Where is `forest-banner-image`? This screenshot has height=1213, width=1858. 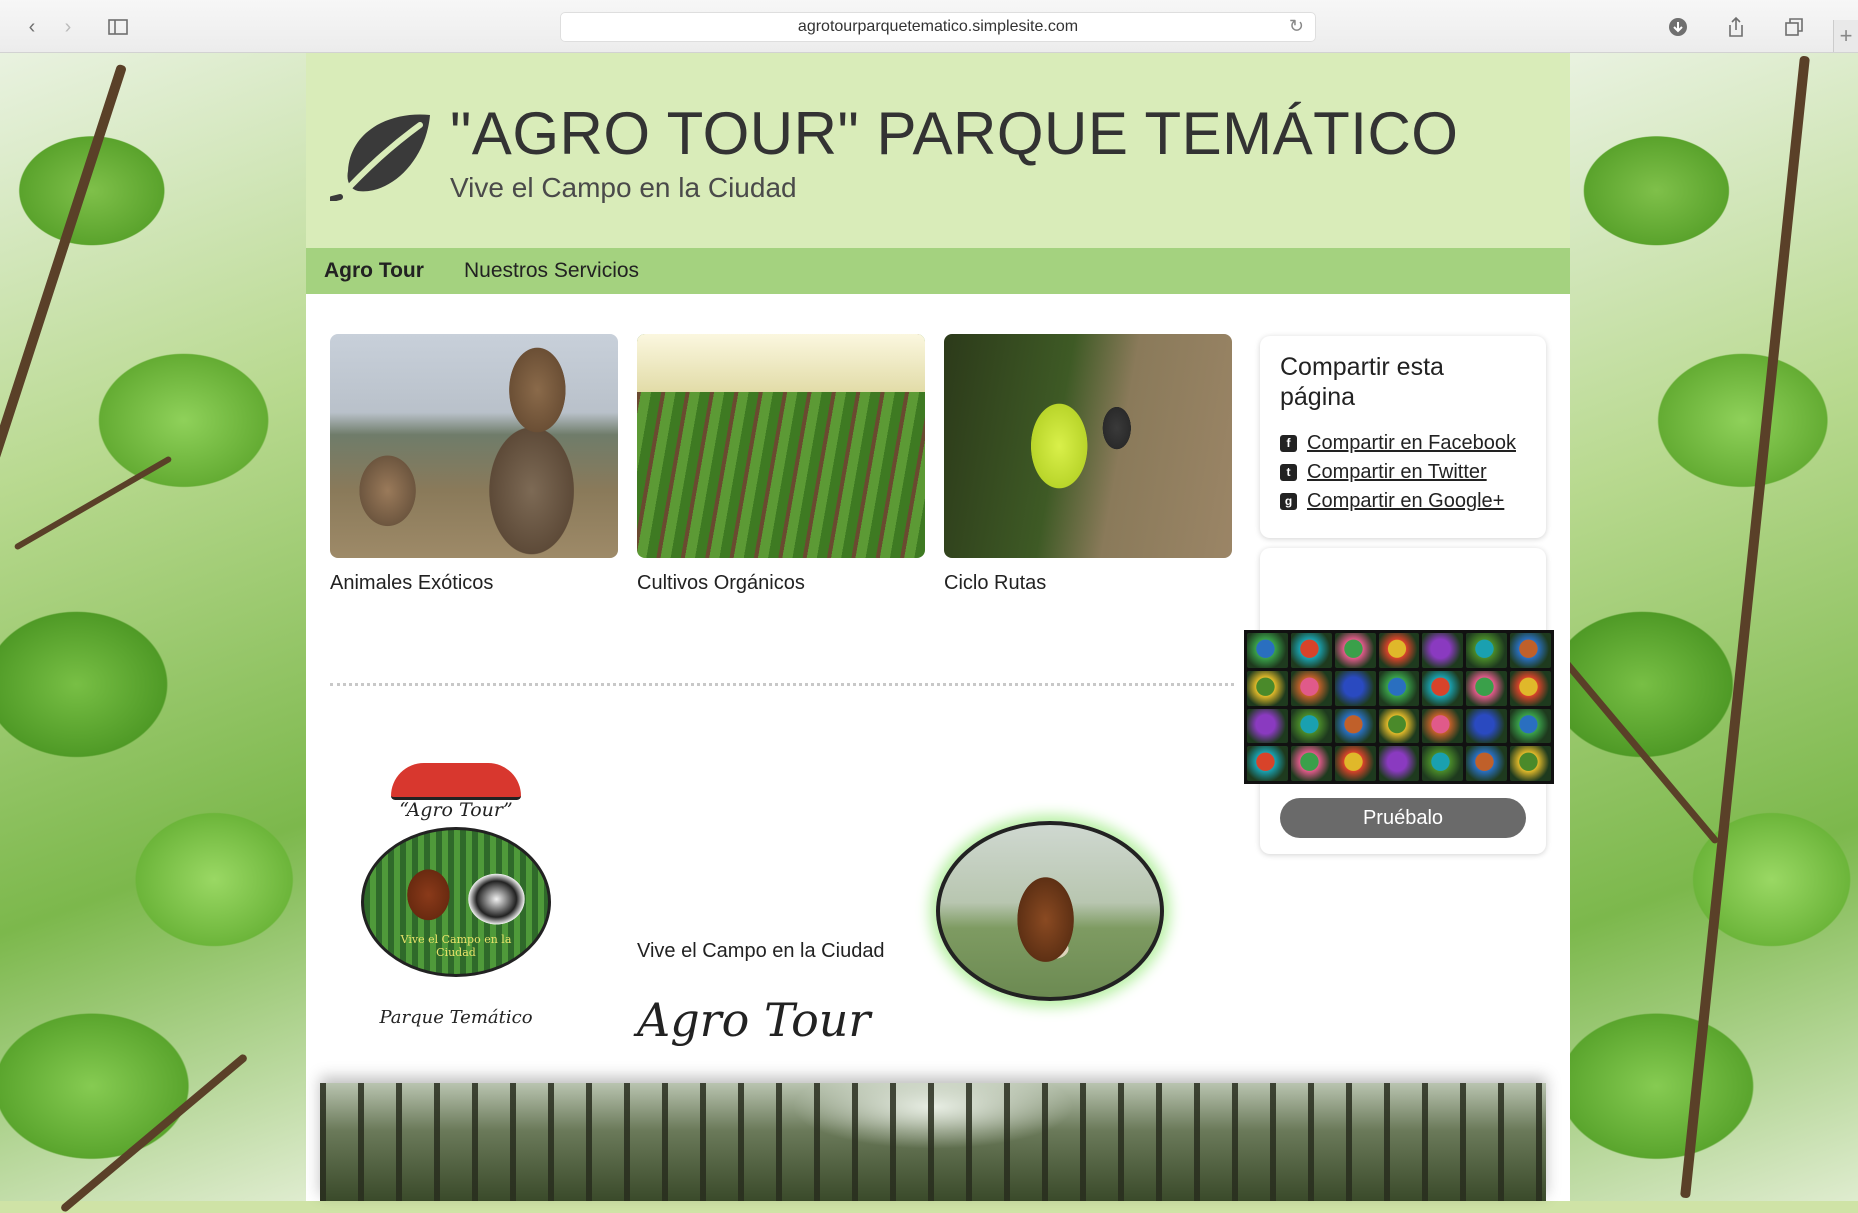
forest-banner-image is located at coordinates (933, 1142).